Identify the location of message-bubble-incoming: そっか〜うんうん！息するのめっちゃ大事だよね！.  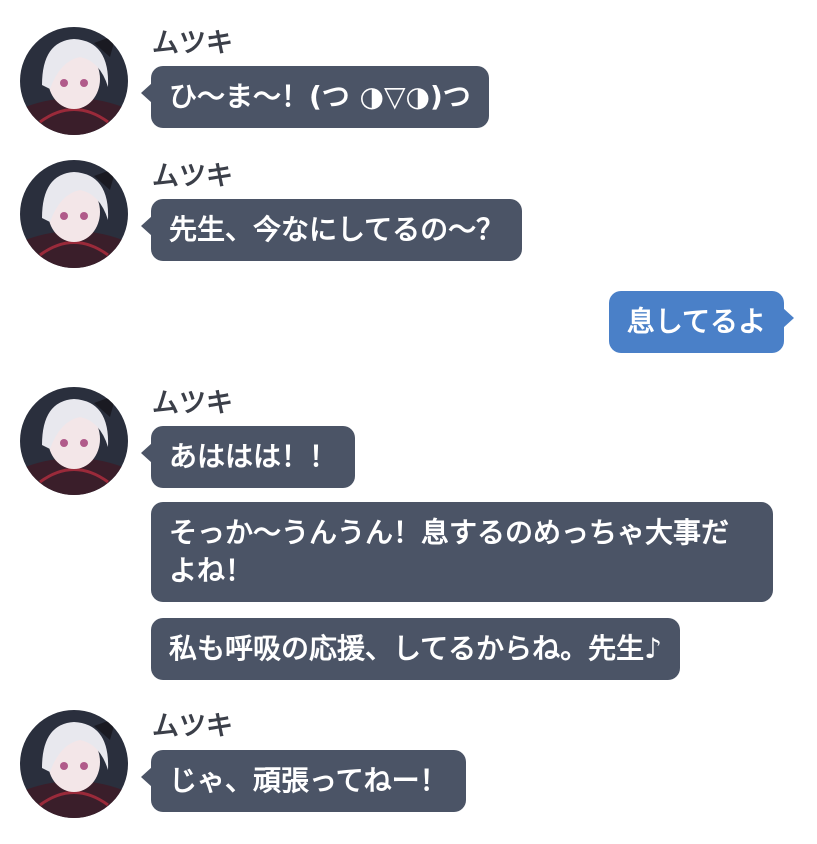
(462, 552).